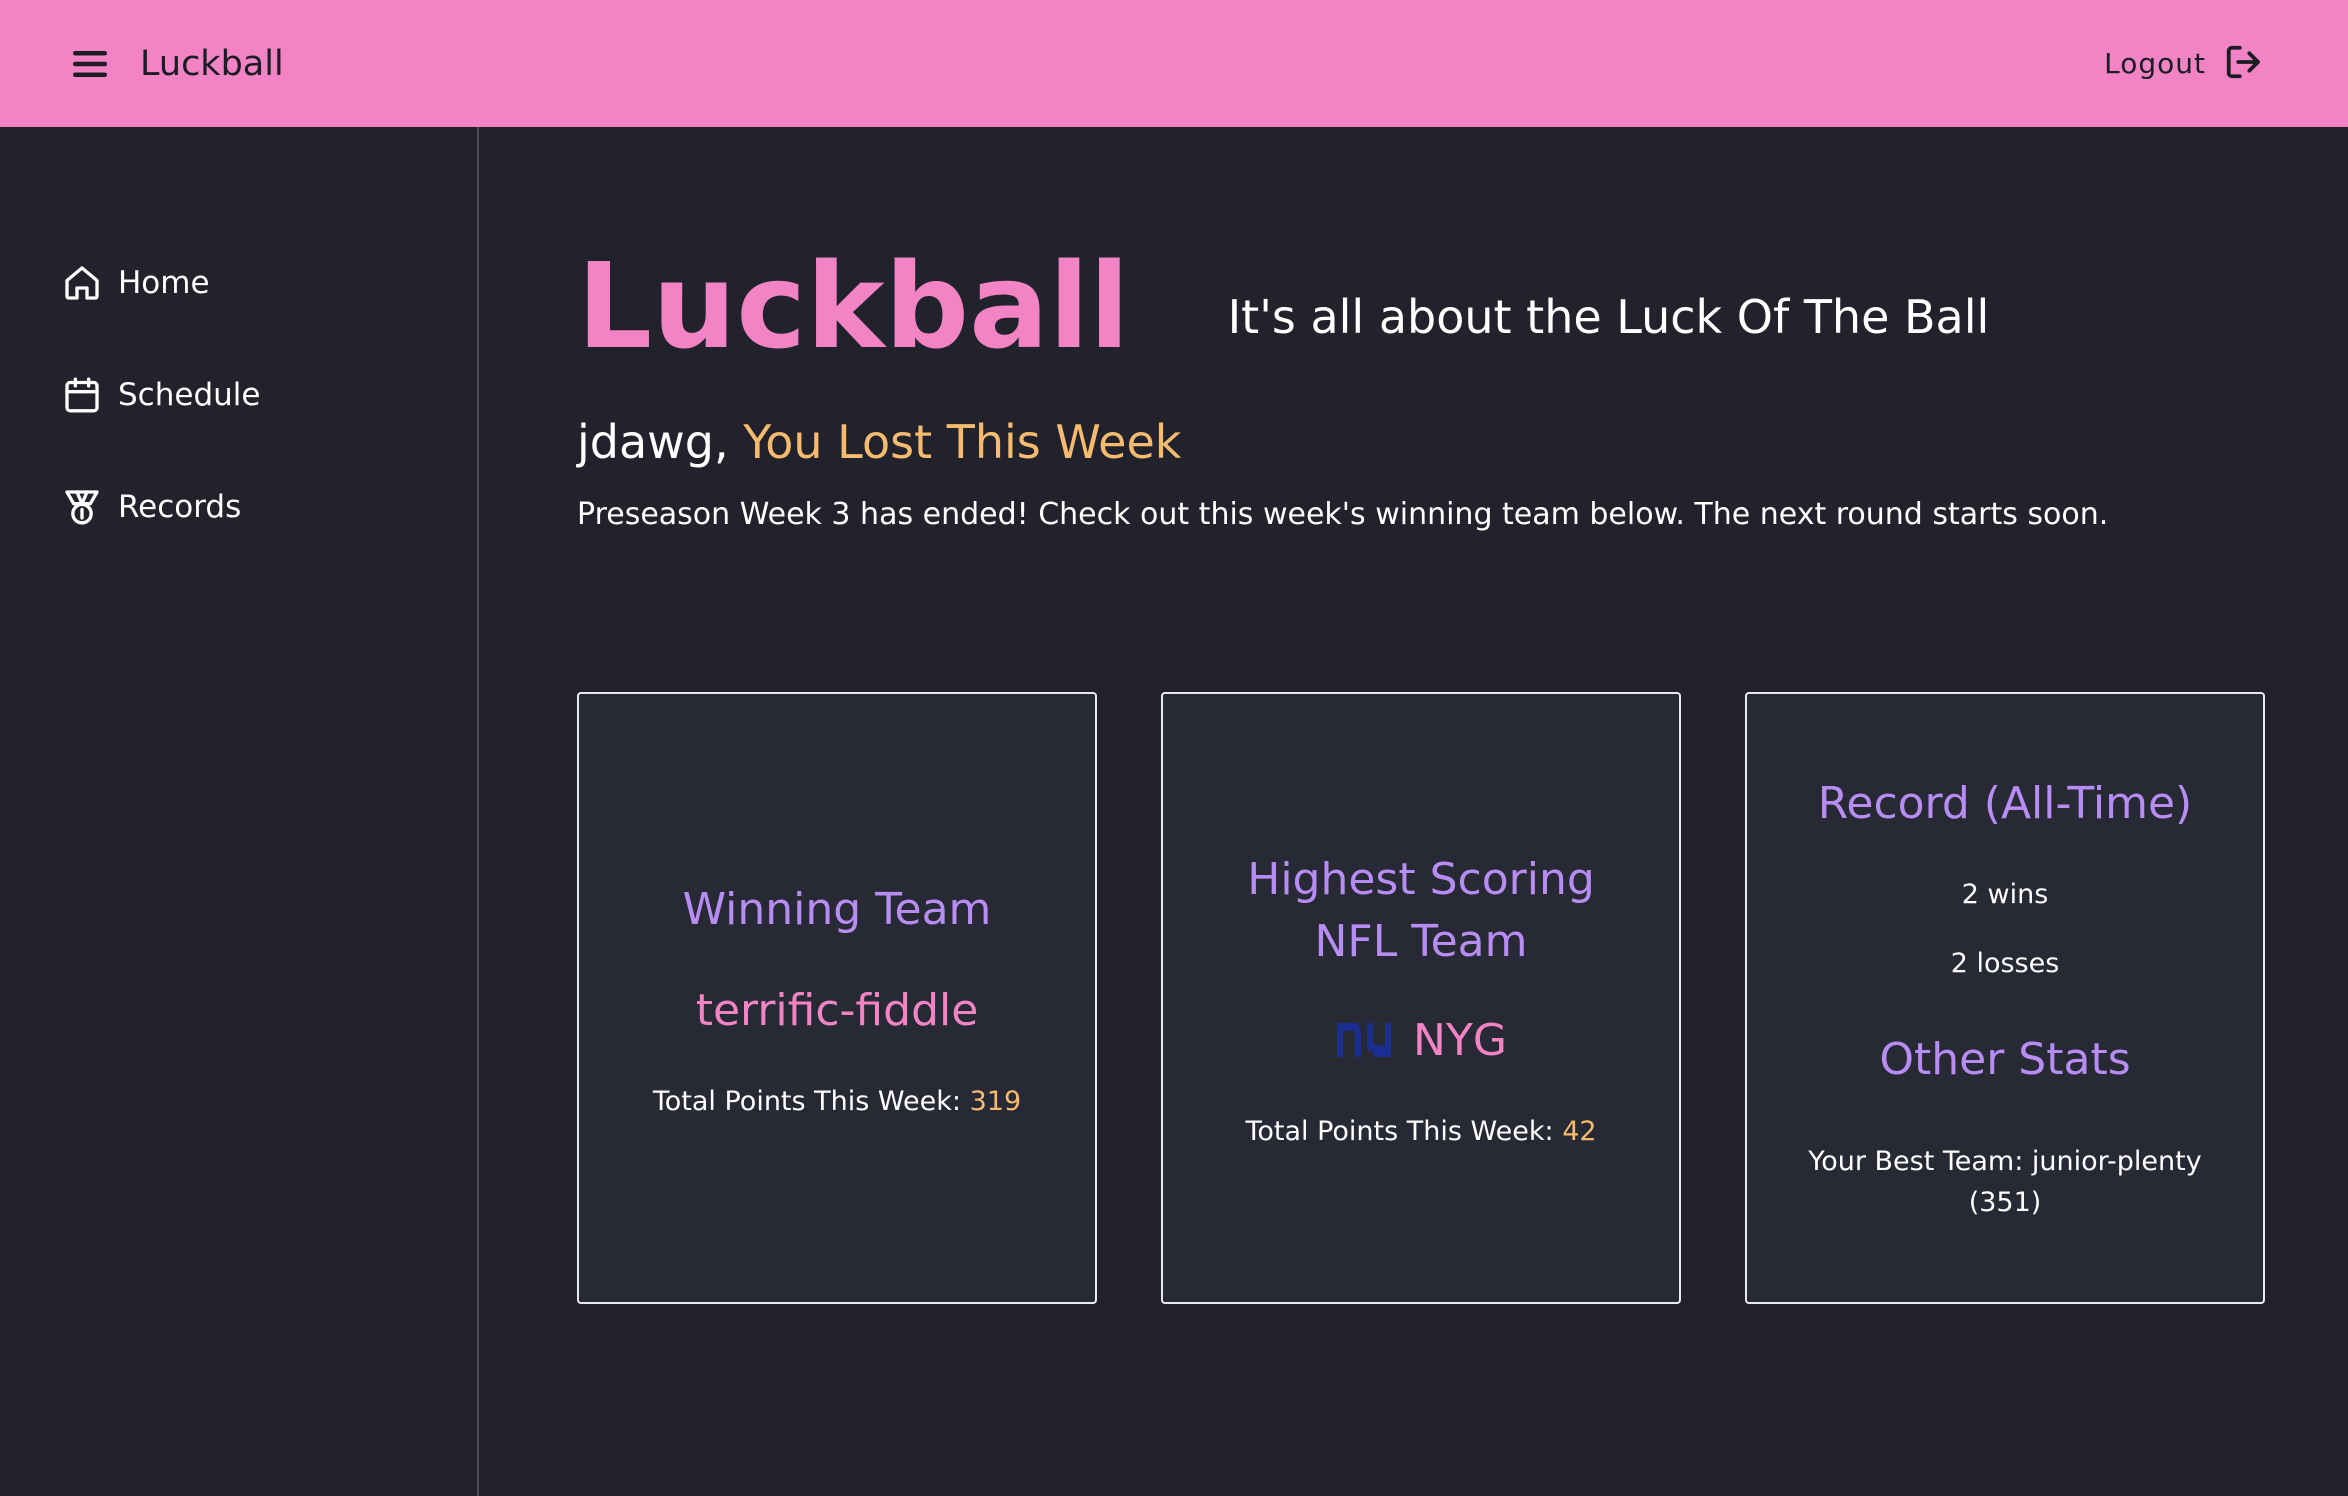 The height and width of the screenshot is (1496, 2348). What do you see at coordinates (180, 507) in the screenshot?
I see `sidebar-item-label: Records` at bounding box center [180, 507].